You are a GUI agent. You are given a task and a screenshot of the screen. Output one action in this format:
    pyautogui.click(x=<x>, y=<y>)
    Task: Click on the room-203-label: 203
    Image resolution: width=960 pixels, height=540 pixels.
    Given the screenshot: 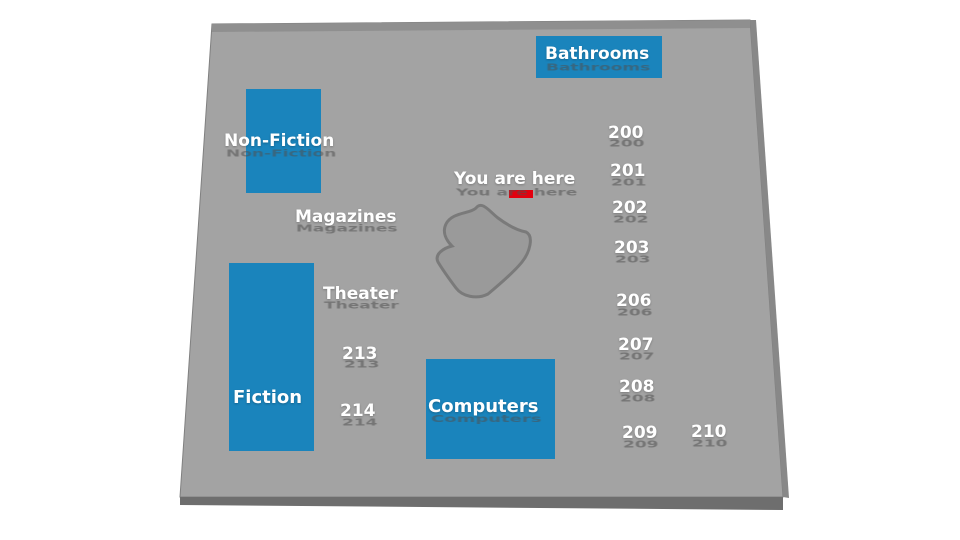 What is the action you would take?
    pyautogui.click(x=632, y=248)
    